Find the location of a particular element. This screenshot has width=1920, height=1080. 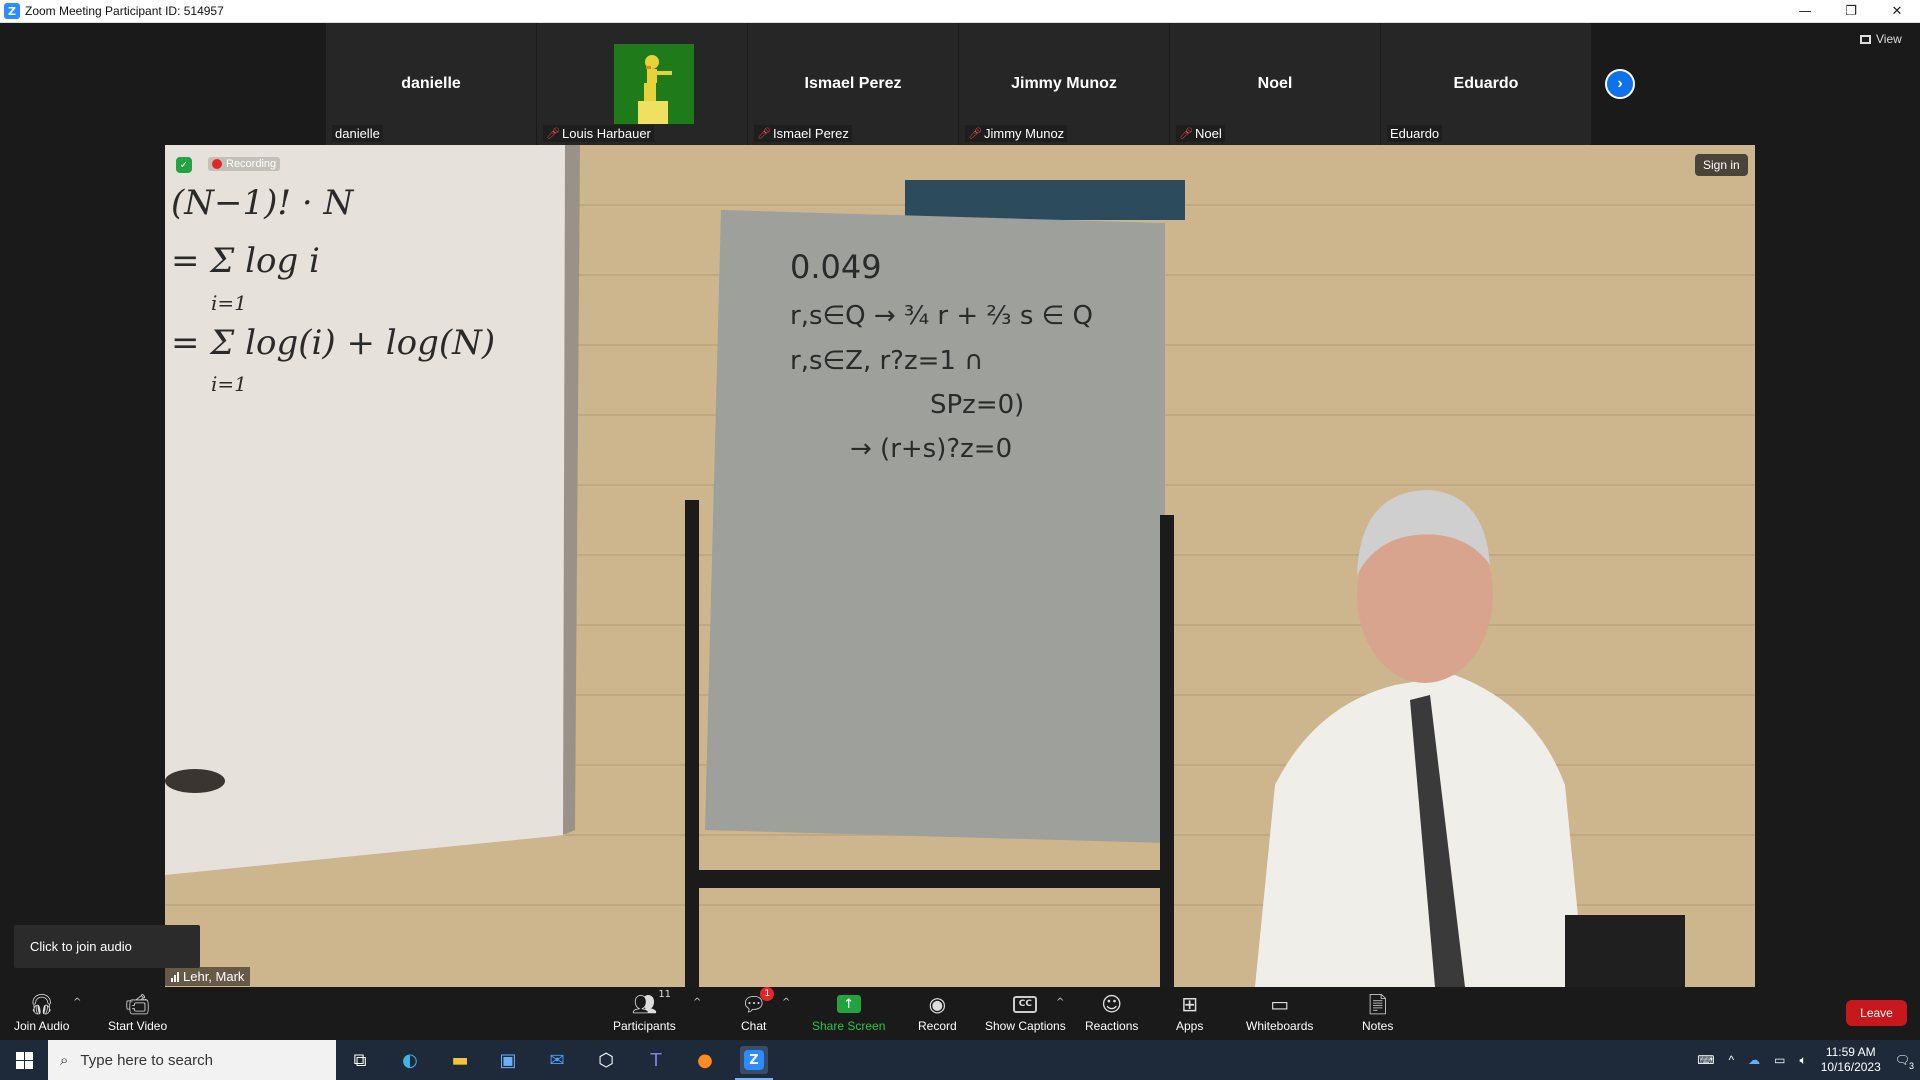

participant-tile-louis-harbauer: 🎤︎ Louis Harbauer is located at coordinates (642, 84).